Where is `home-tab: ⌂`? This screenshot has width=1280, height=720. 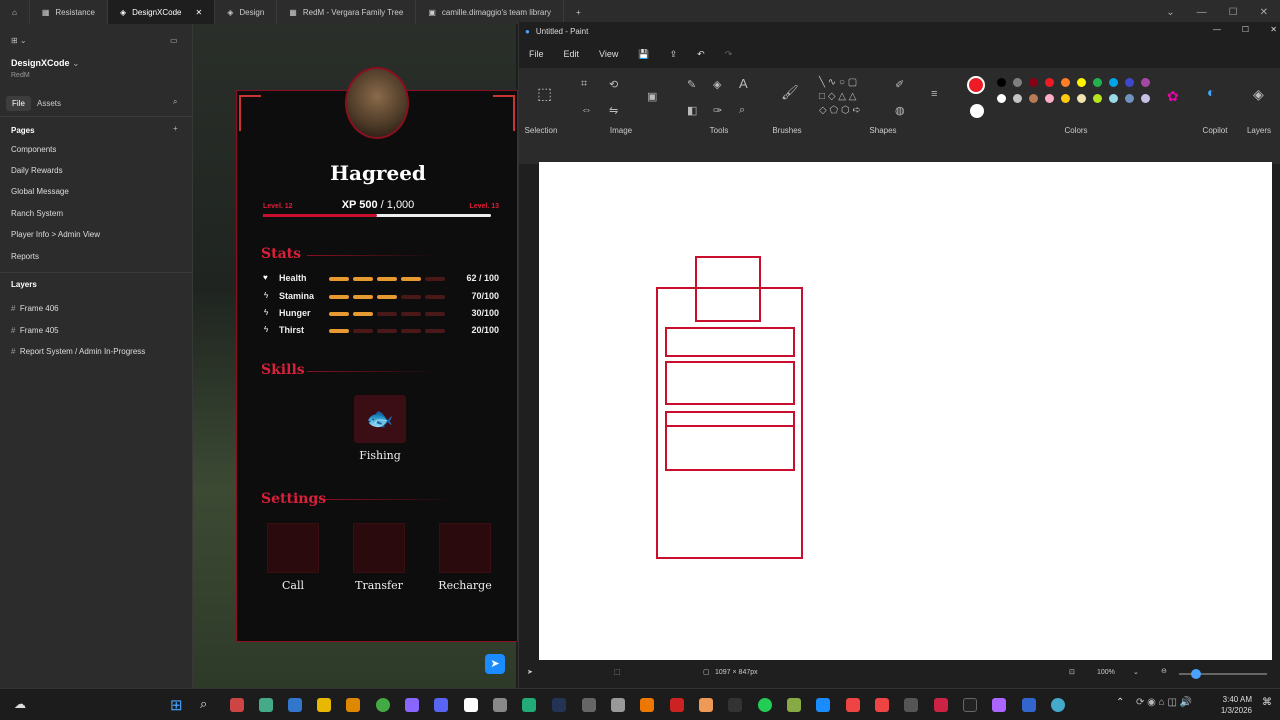
home-tab: ⌂ is located at coordinates (15, 12).